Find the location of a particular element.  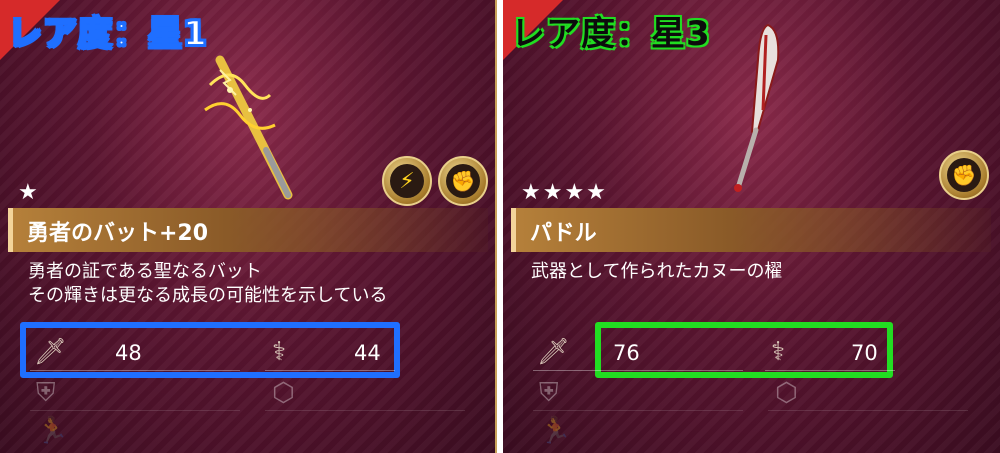

description-line-2: その輝きは更なる成長の可能性を示している is located at coordinates (208, 295).